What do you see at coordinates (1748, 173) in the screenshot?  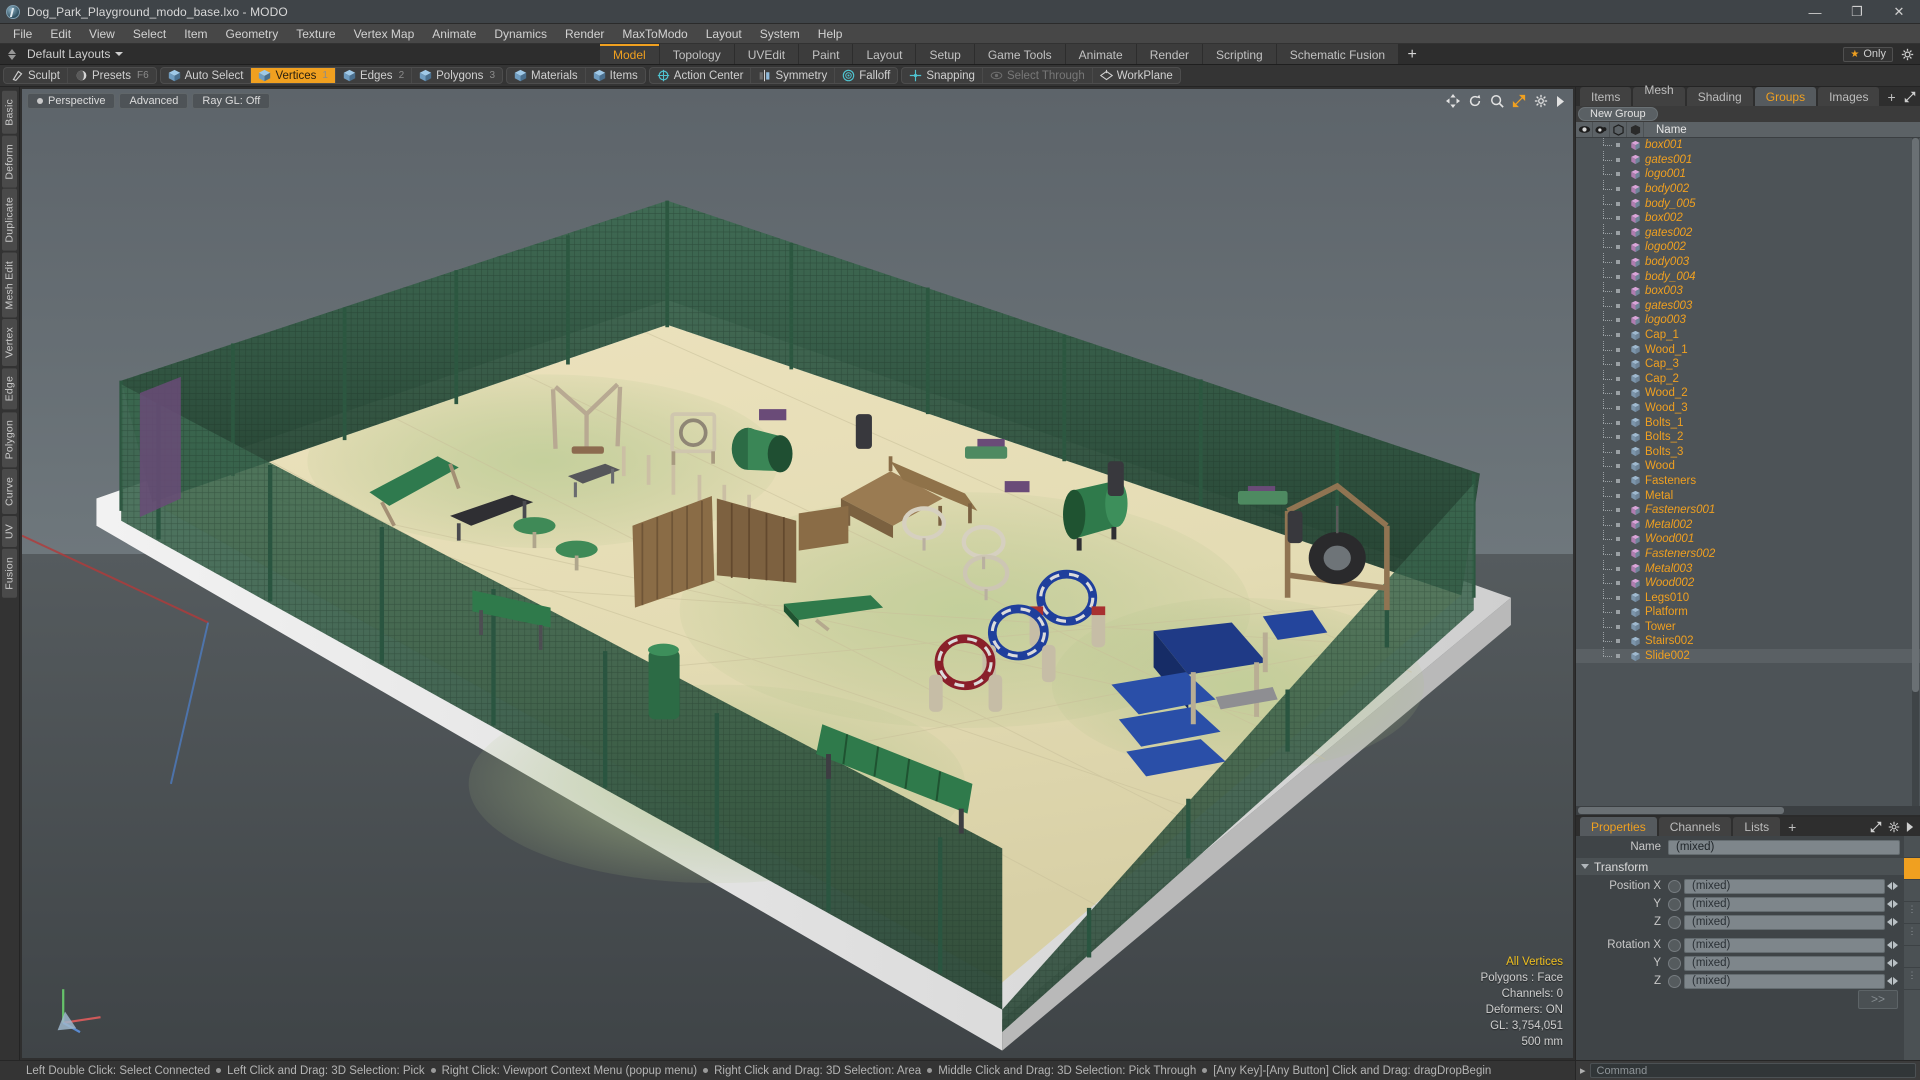 I see `item-list-row: logo001` at bounding box center [1748, 173].